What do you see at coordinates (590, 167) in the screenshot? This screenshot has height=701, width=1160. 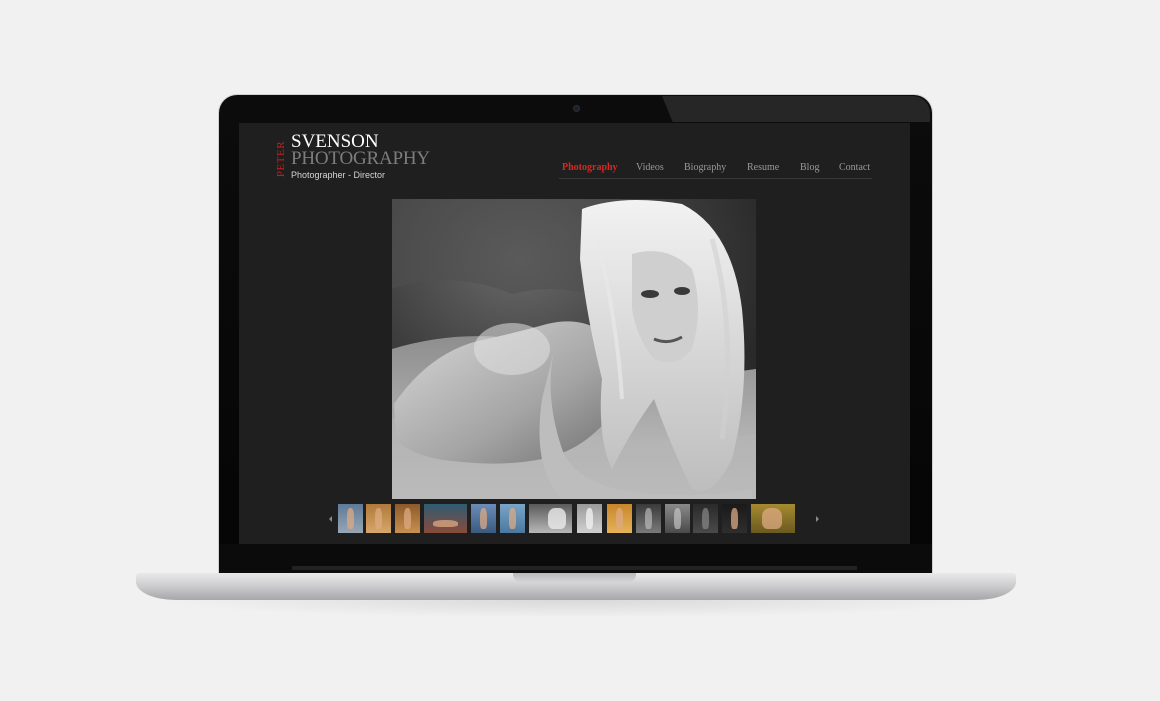 I see `nav-photography: Photography` at bounding box center [590, 167].